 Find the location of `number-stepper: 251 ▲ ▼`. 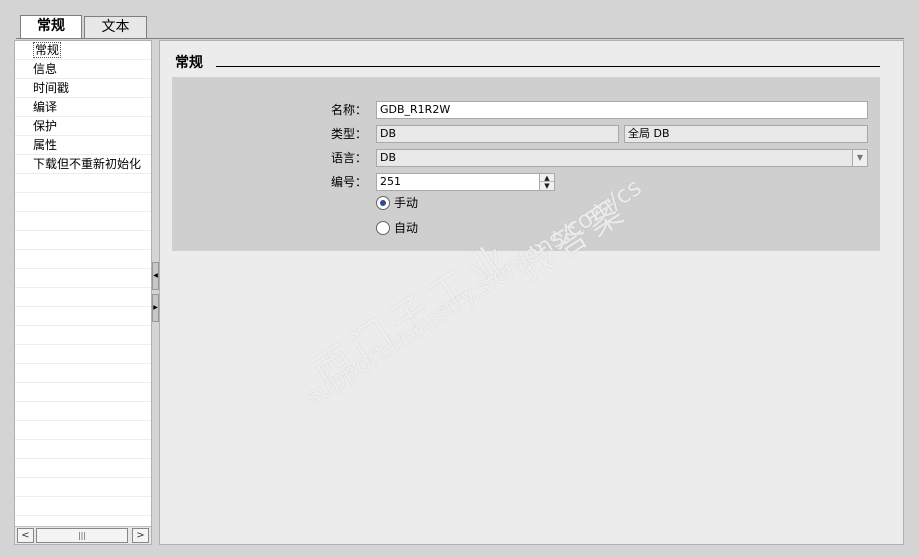

number-stepper: 251 ▲ ▼ is located at coordinates (465, 182).